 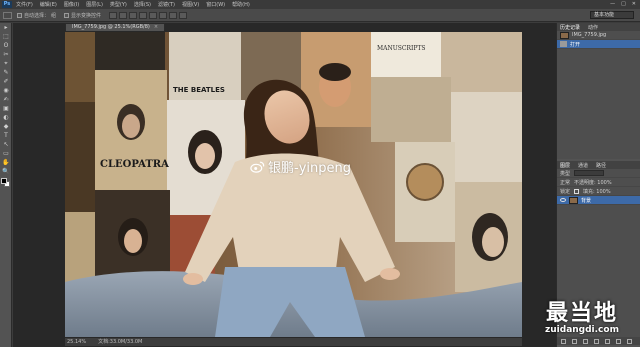 I want to click on status-bar: 25.14% 文档:33.0M/33.0M, so click(x=293, y=342).